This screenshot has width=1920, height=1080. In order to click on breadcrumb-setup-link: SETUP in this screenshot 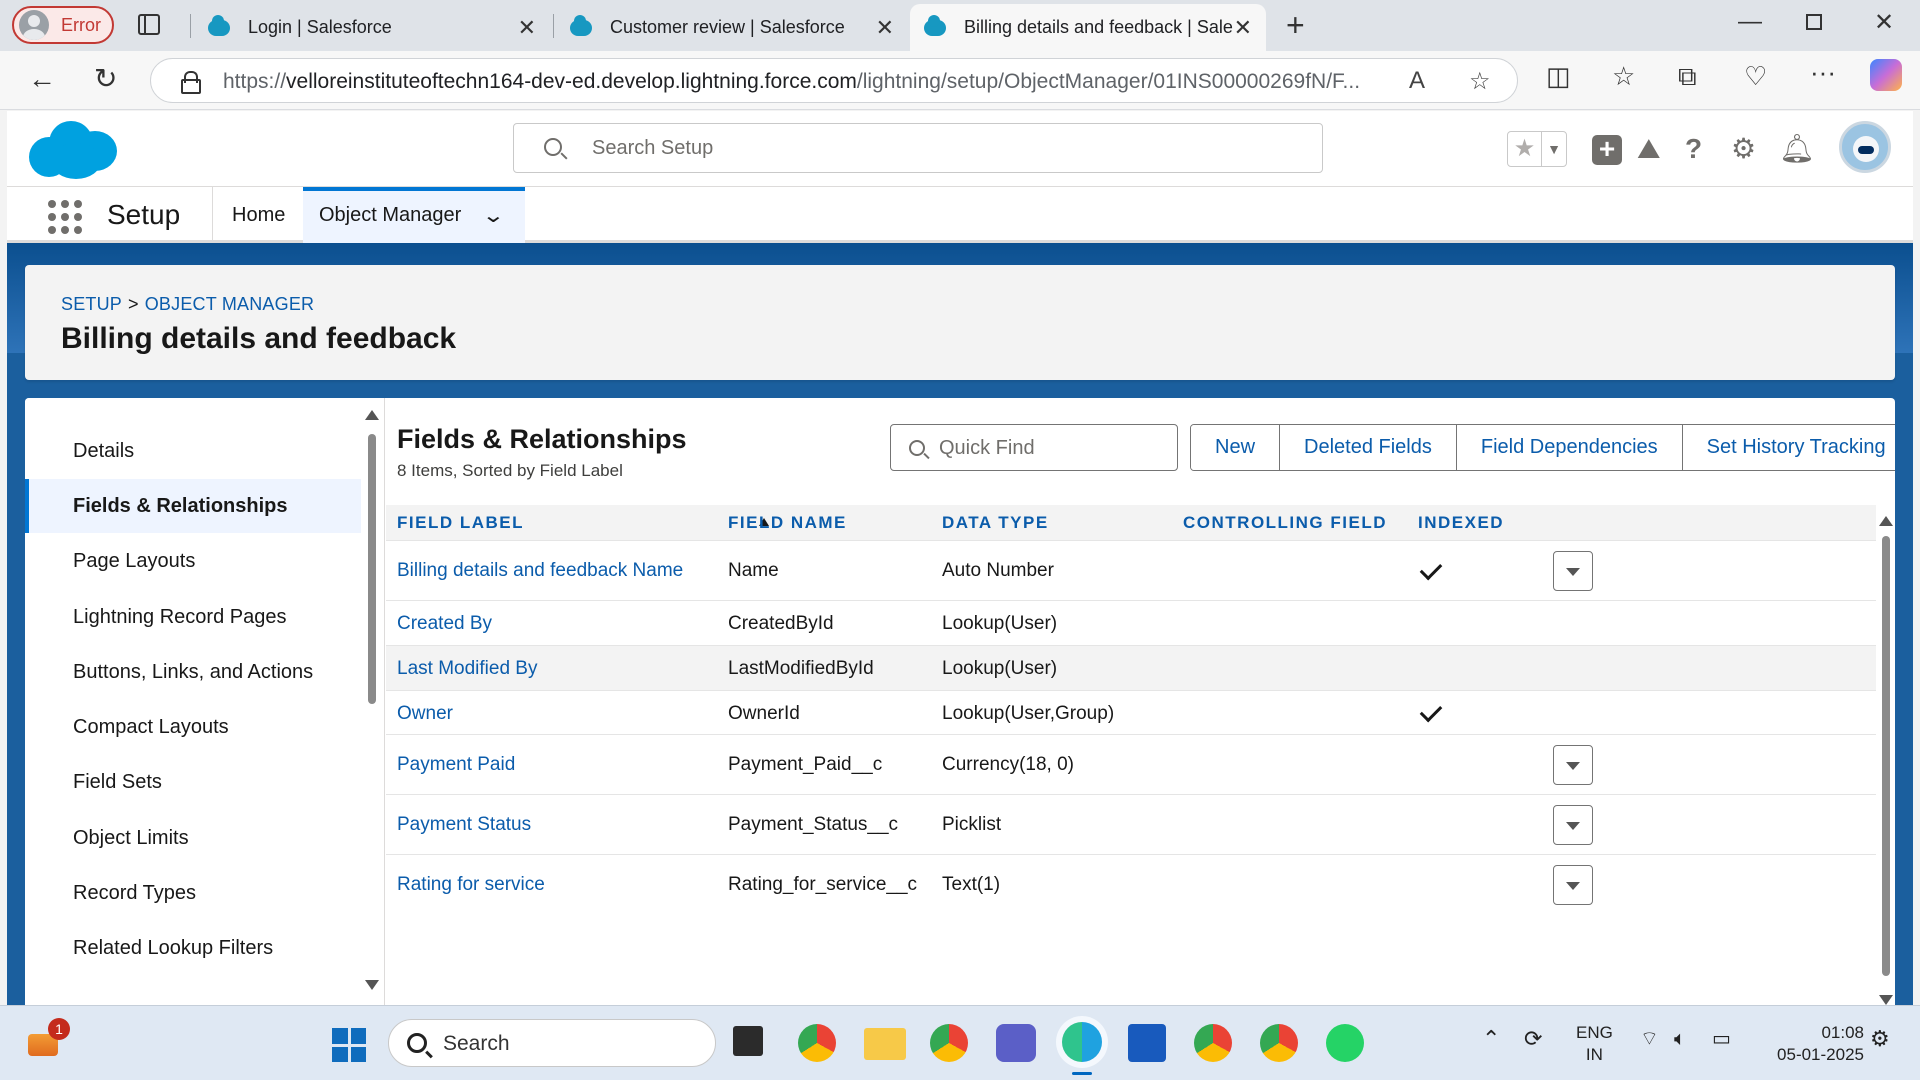, I will do `click(91, 304)`.